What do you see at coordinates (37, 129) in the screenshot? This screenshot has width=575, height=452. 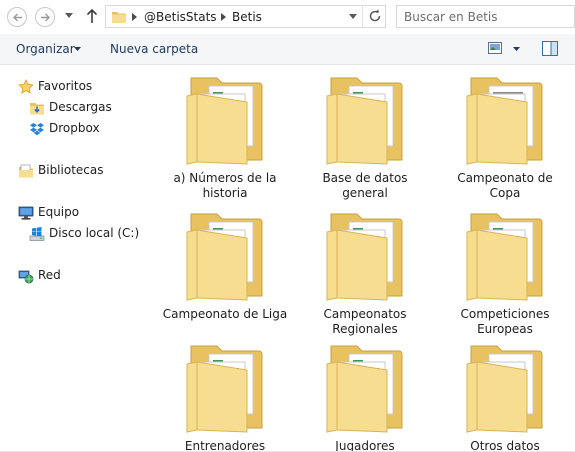 I see `dropbox-icon` at bounding box center [37, 129].